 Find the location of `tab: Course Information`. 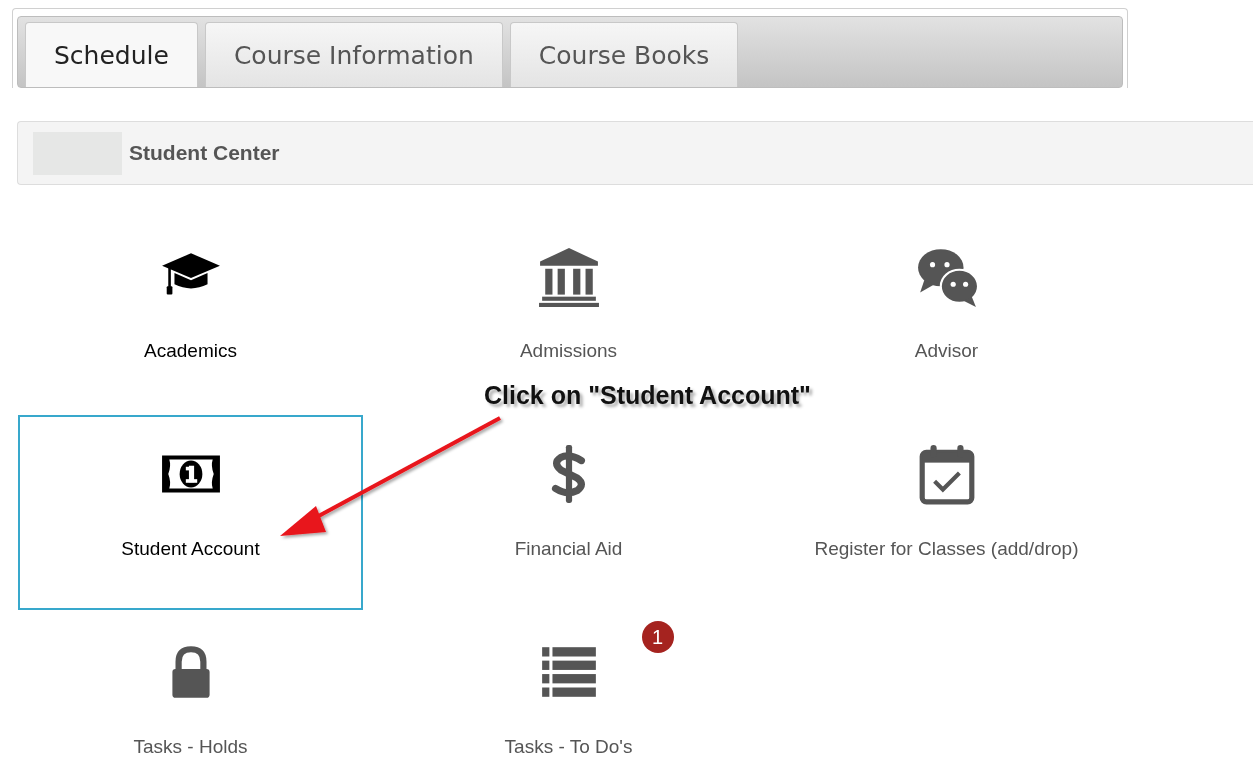

tab: Course Information is located at coordinates (353, 54).